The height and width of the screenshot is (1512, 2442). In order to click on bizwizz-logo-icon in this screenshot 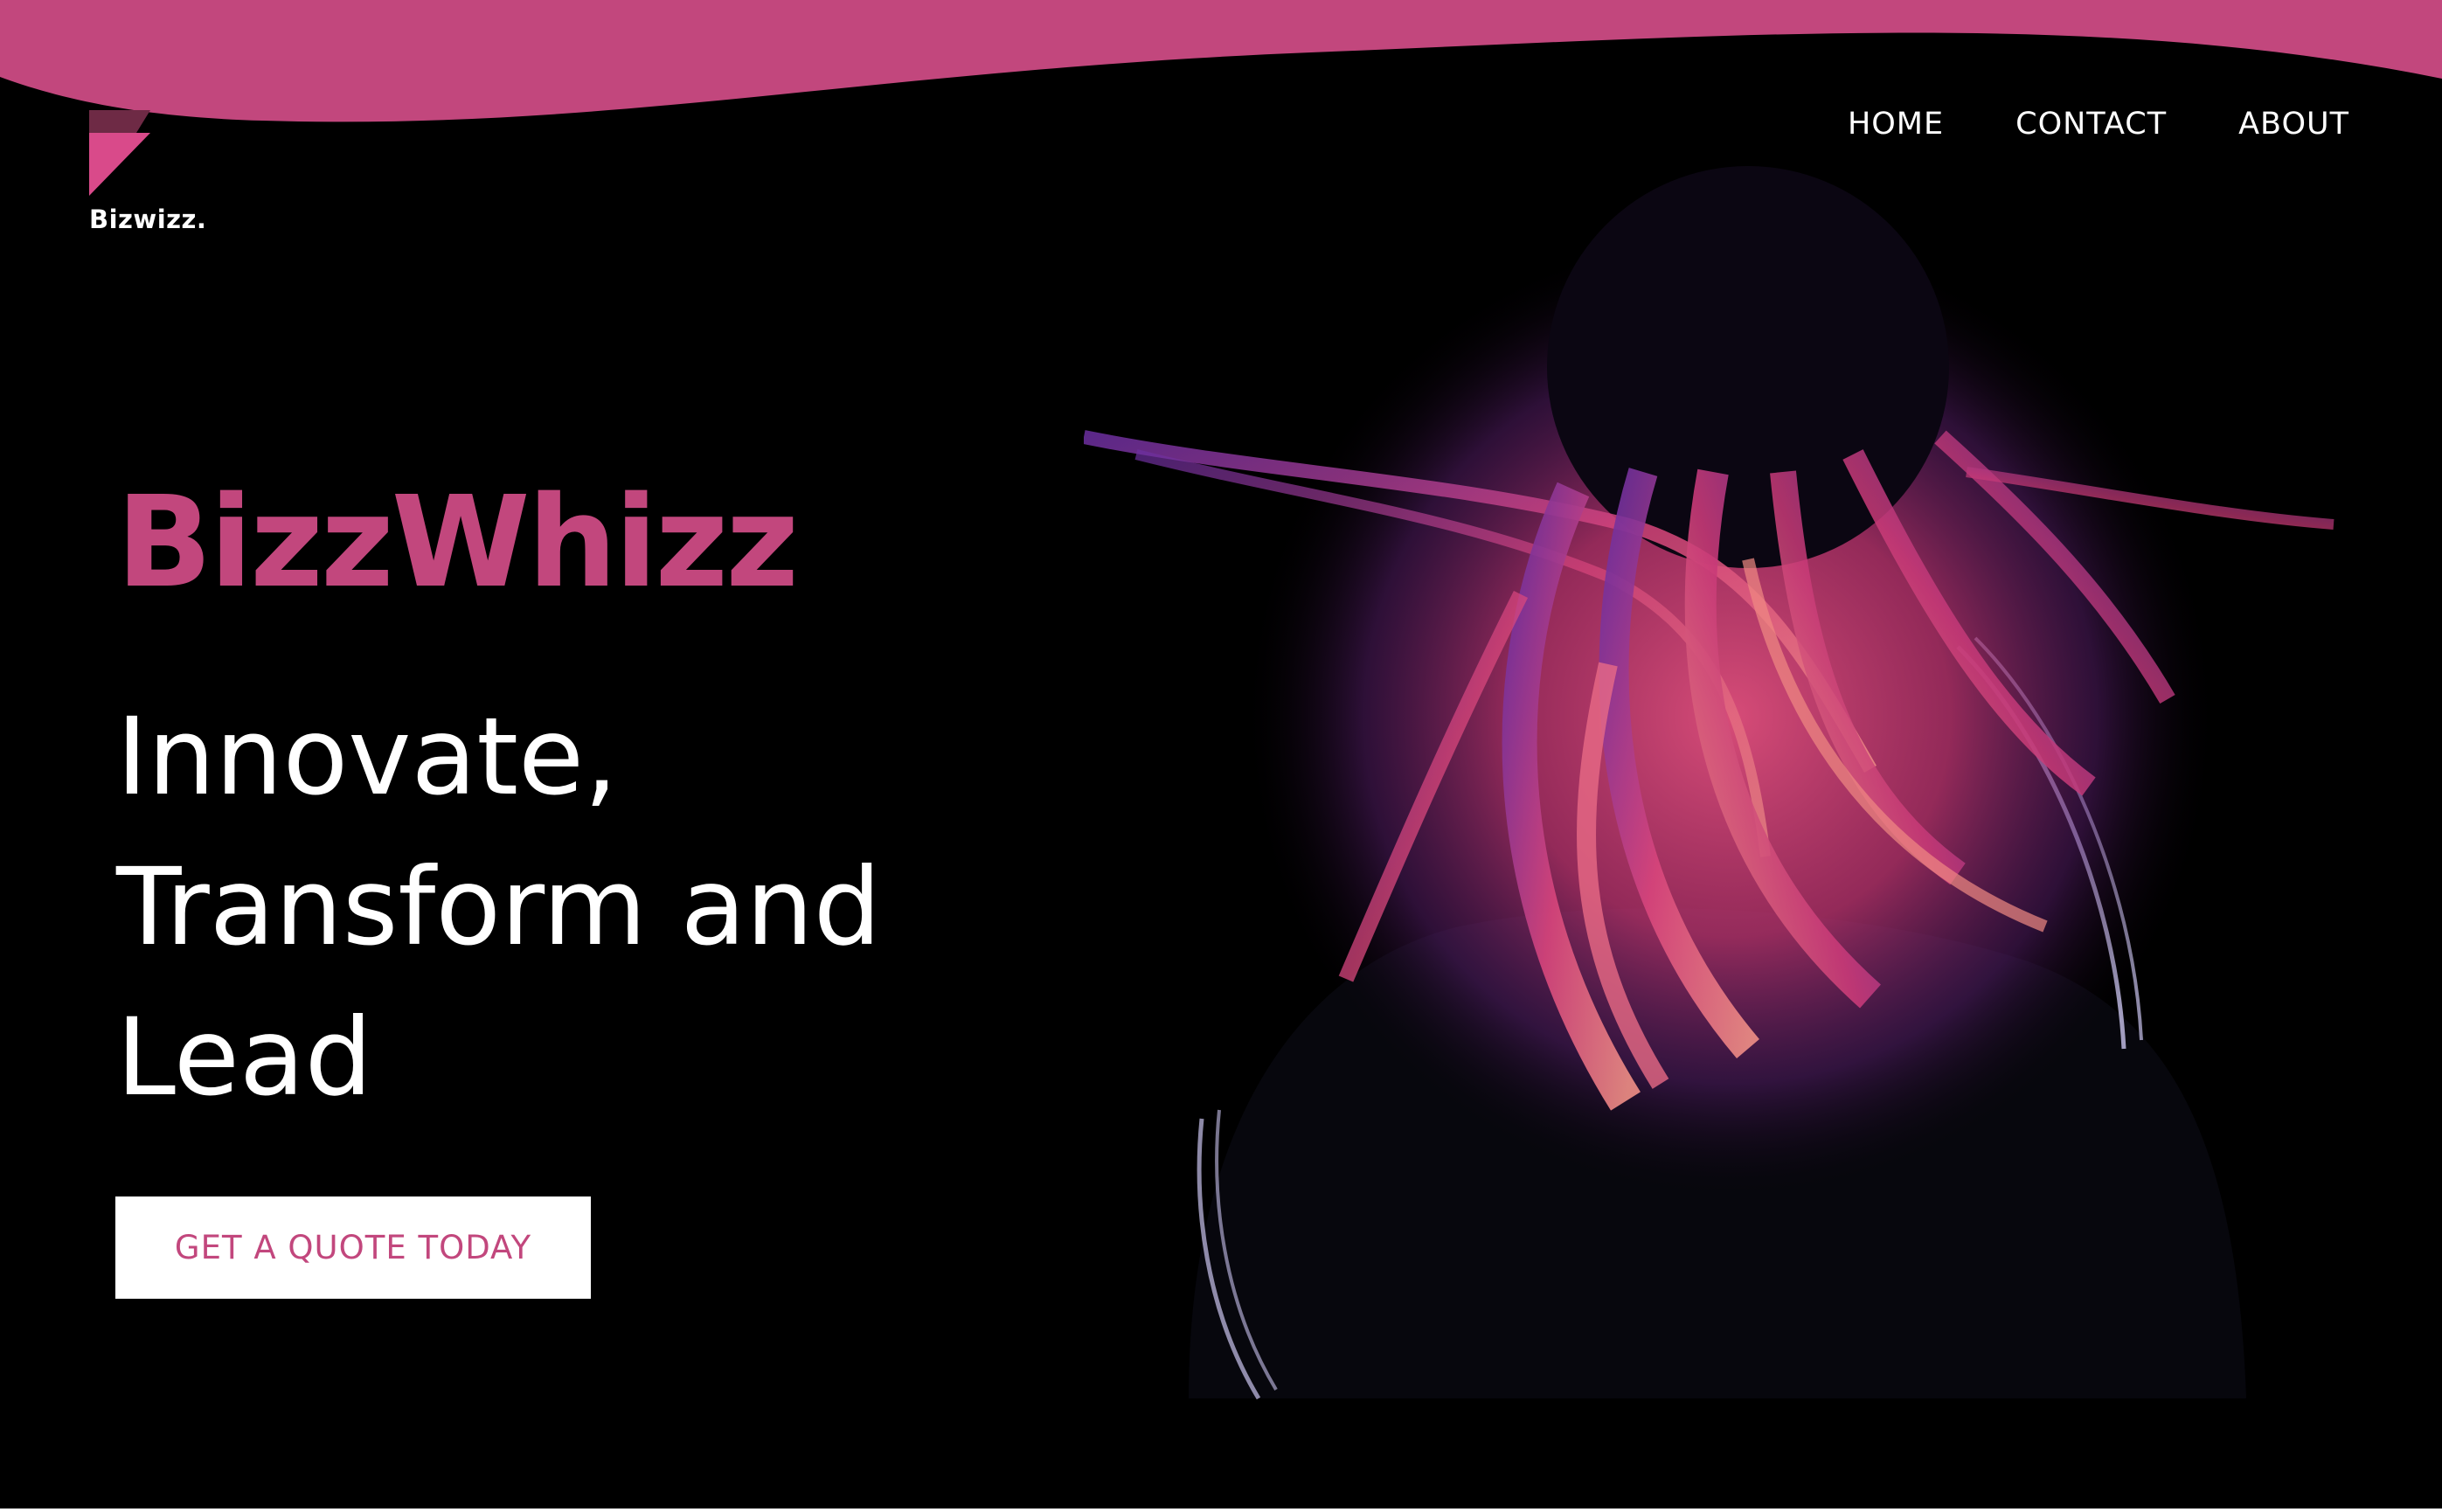, I will do `click(120, 153)`.